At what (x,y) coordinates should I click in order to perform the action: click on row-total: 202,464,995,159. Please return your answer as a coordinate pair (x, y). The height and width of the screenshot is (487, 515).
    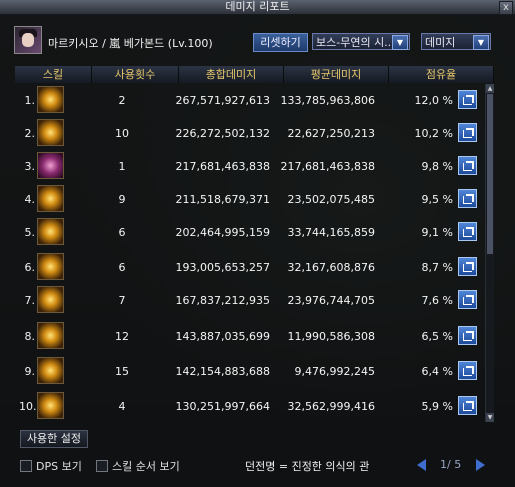
    Looking at the image, I should click on (222, 232).